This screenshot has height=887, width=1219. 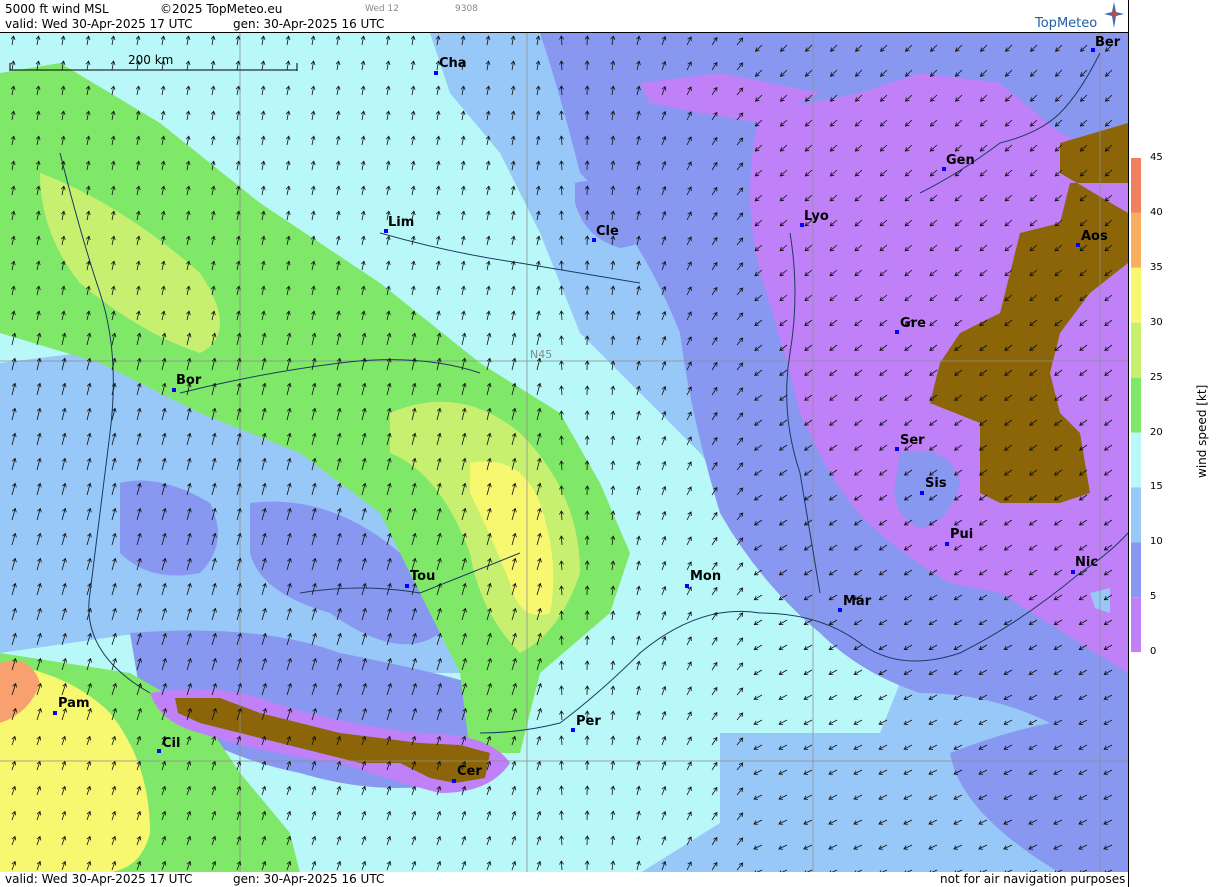 What do you see at coordinates (1156, 377) in the screenshot?
I see `legend-tick-25: 25` at bounding box center [1156, 377].